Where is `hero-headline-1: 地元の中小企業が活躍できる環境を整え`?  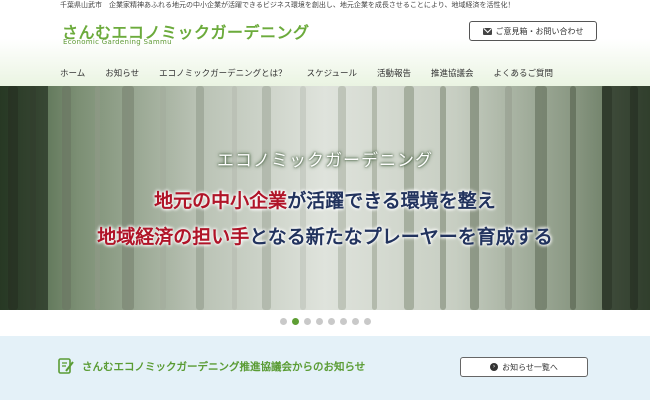
hero-headline-1: 地元の中小企業が活躍できる環境を整え is located at coordinates (325, 199).